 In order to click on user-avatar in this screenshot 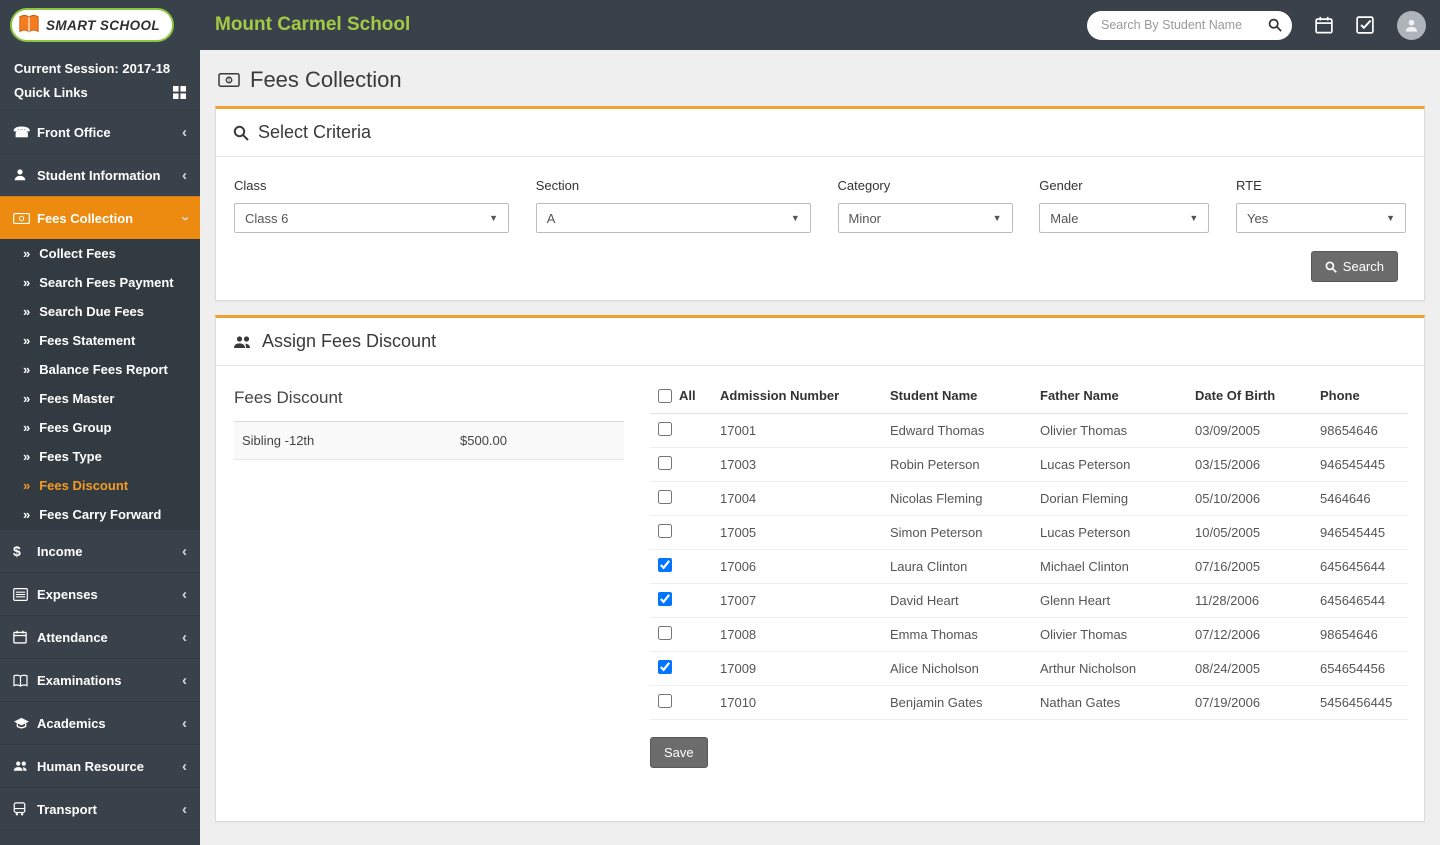, I will do `click(1411, 25)`.